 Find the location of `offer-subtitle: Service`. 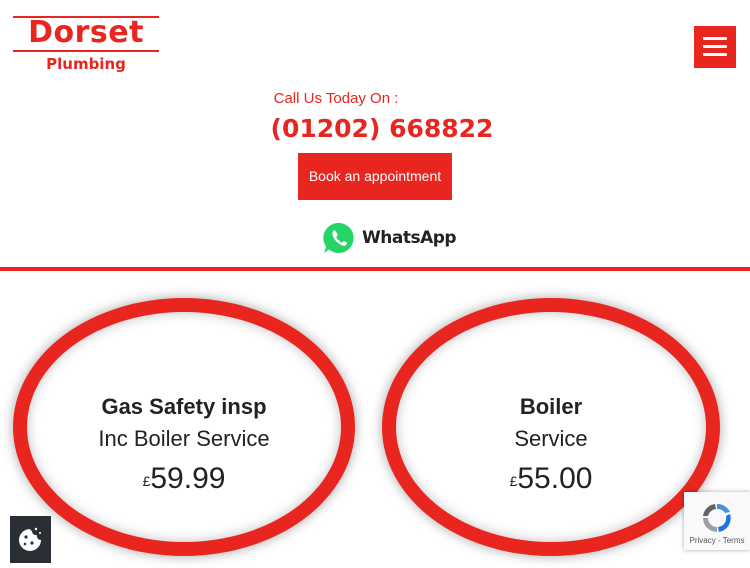

offer-subtitle: Service is located at coordinates (551, 438).